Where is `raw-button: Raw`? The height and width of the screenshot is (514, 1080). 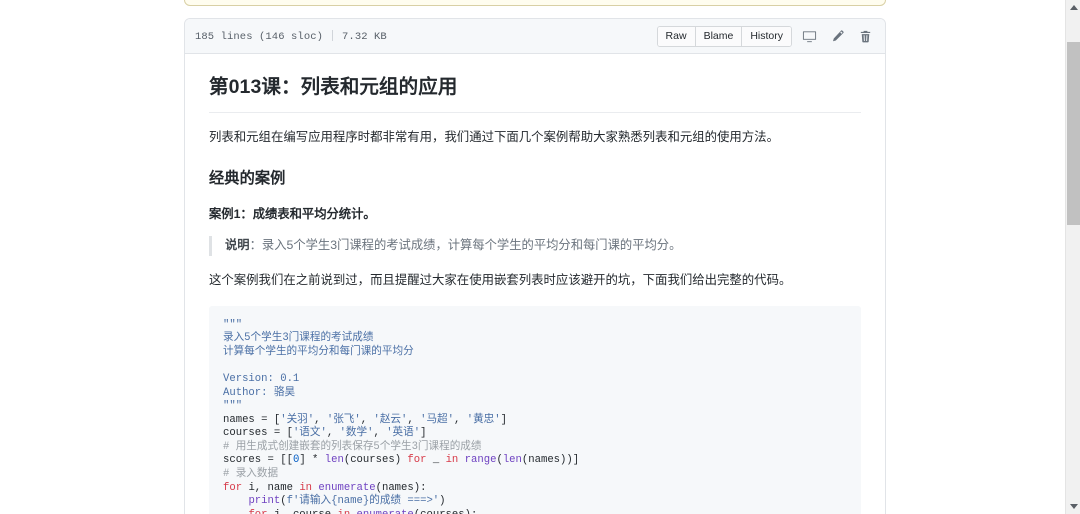
raw-button: Raw is located at coordinates (676, 36).